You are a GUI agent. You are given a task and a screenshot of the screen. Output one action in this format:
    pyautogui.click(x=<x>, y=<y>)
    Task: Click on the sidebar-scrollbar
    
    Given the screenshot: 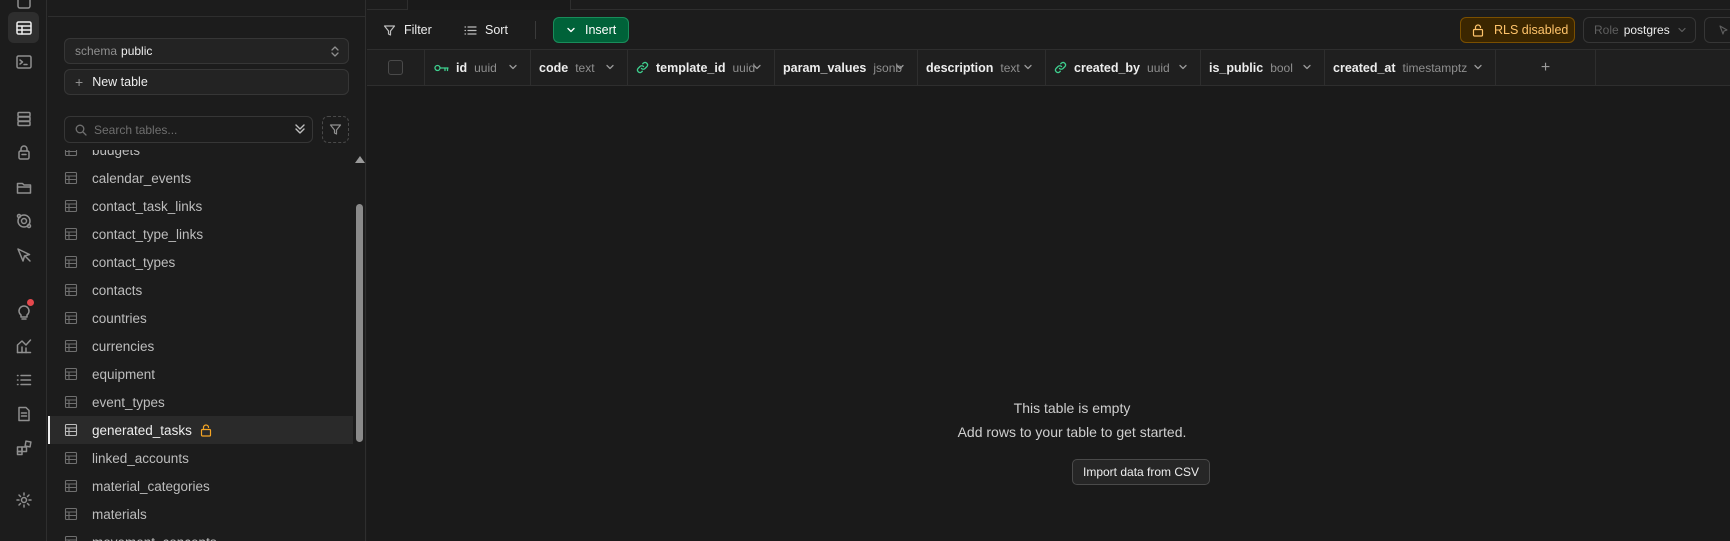 What is the action you would take?
    pyautogui.click(x=359, y=345)
    